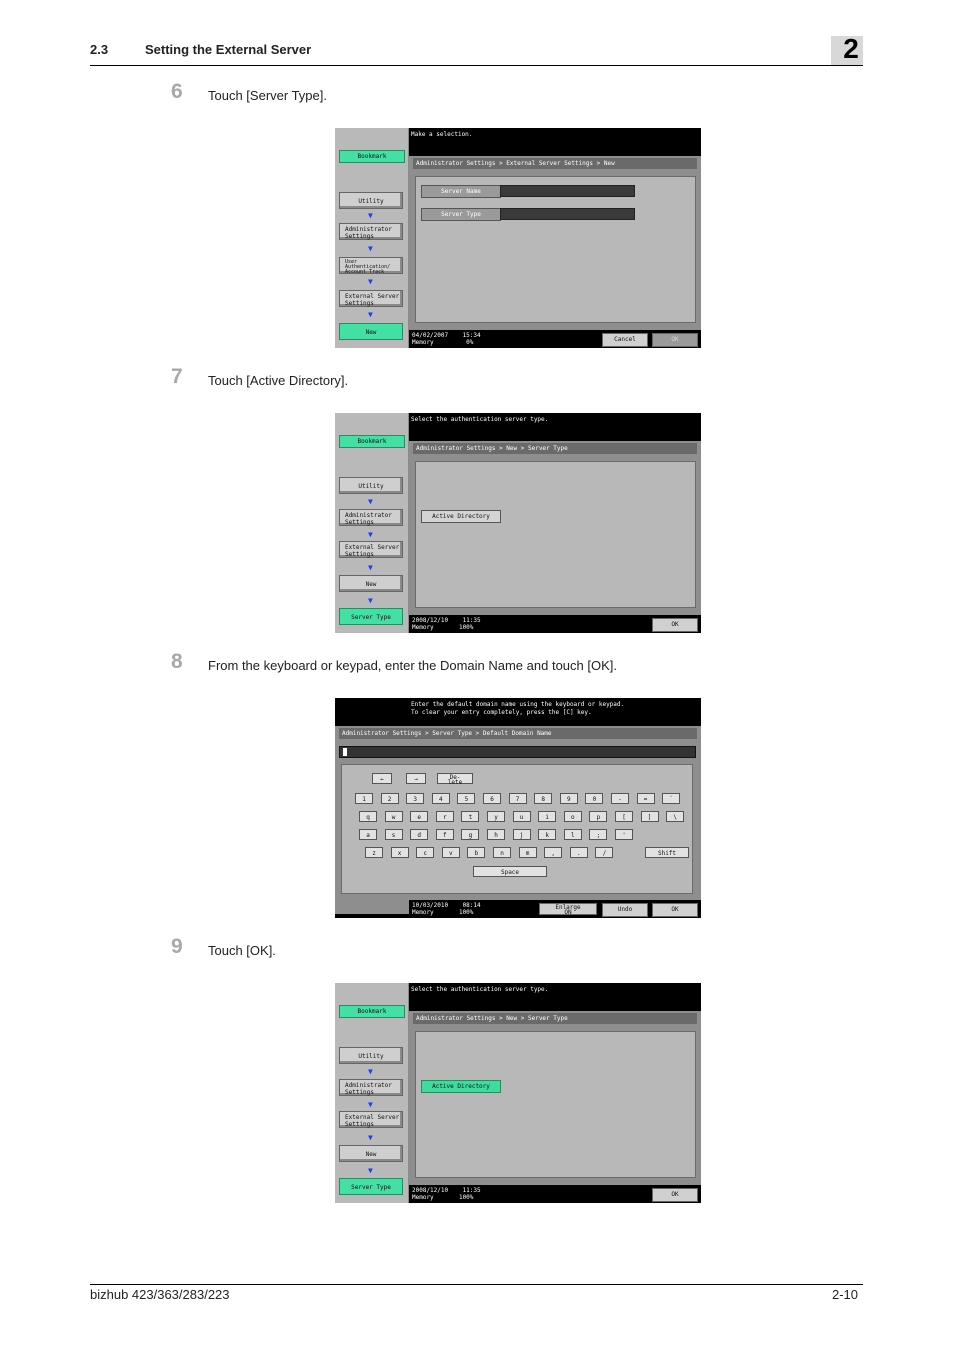 The height and width of the screenshot is (1350, 954). Describe the element at coordinates (675, 816) in the screenshot. I see `keyboard-key: \` at that location.